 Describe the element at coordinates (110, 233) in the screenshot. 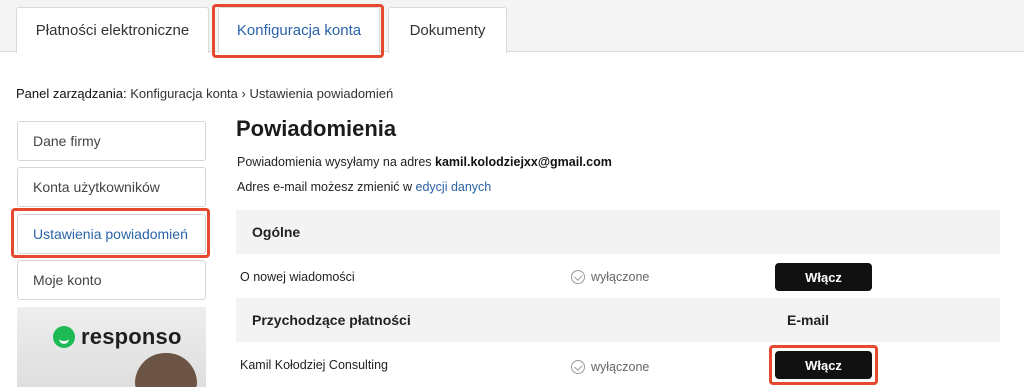

I see `highlight-box-sidebar` at that location.